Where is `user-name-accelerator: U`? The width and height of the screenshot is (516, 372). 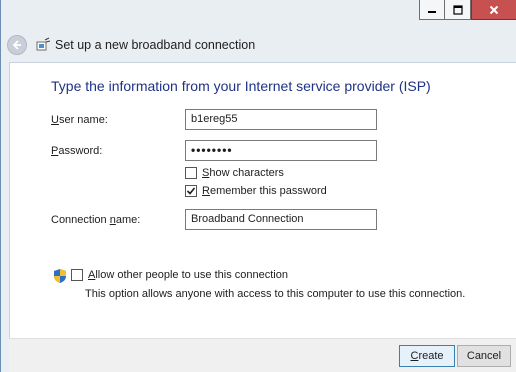
user-name-accelerator: U is located at coordinates (55, 120).